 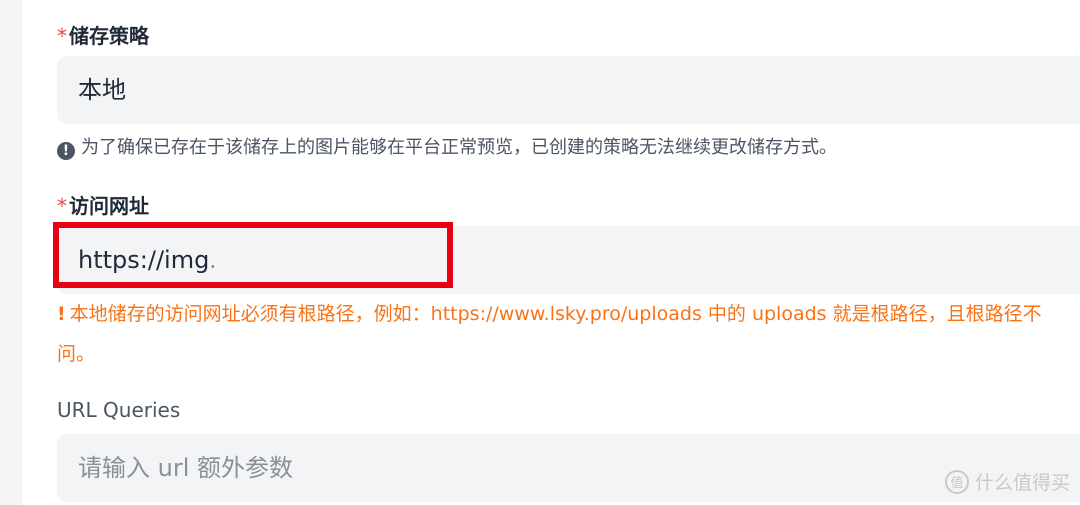 What do you see at coordinates (11, 252) in the screenshot?
I see `left-gutter` at bounding box center [11, 252].